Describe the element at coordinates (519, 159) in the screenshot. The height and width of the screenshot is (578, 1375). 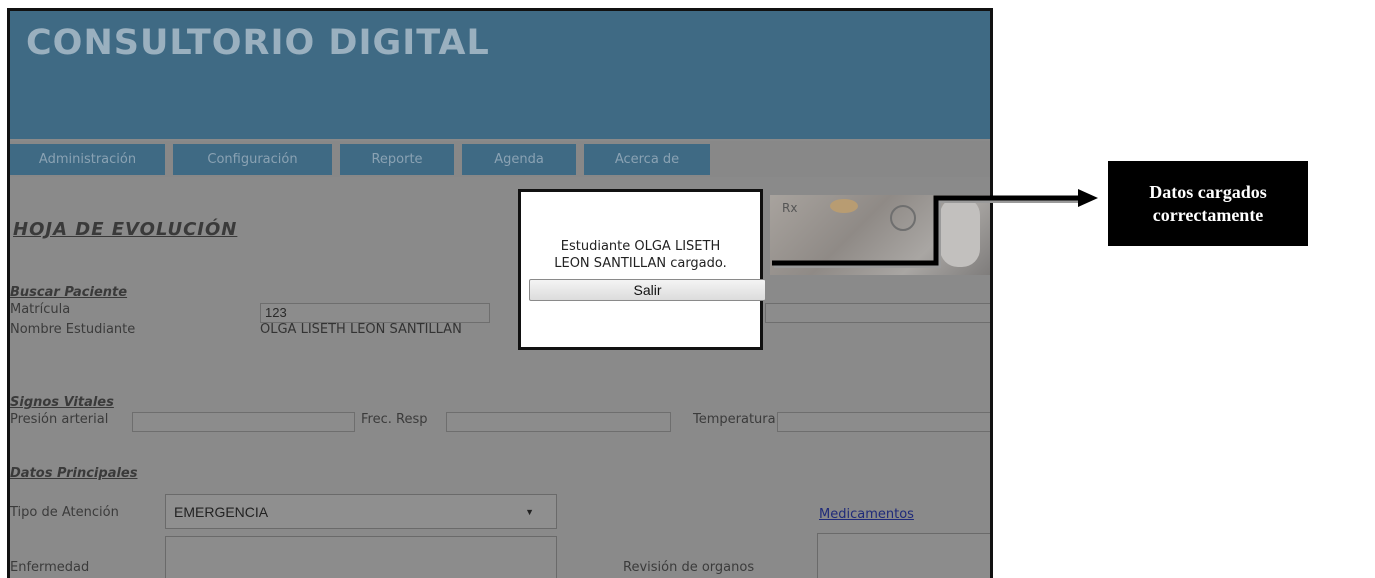
I see `nav-item-agenda: Agenda` at that location.